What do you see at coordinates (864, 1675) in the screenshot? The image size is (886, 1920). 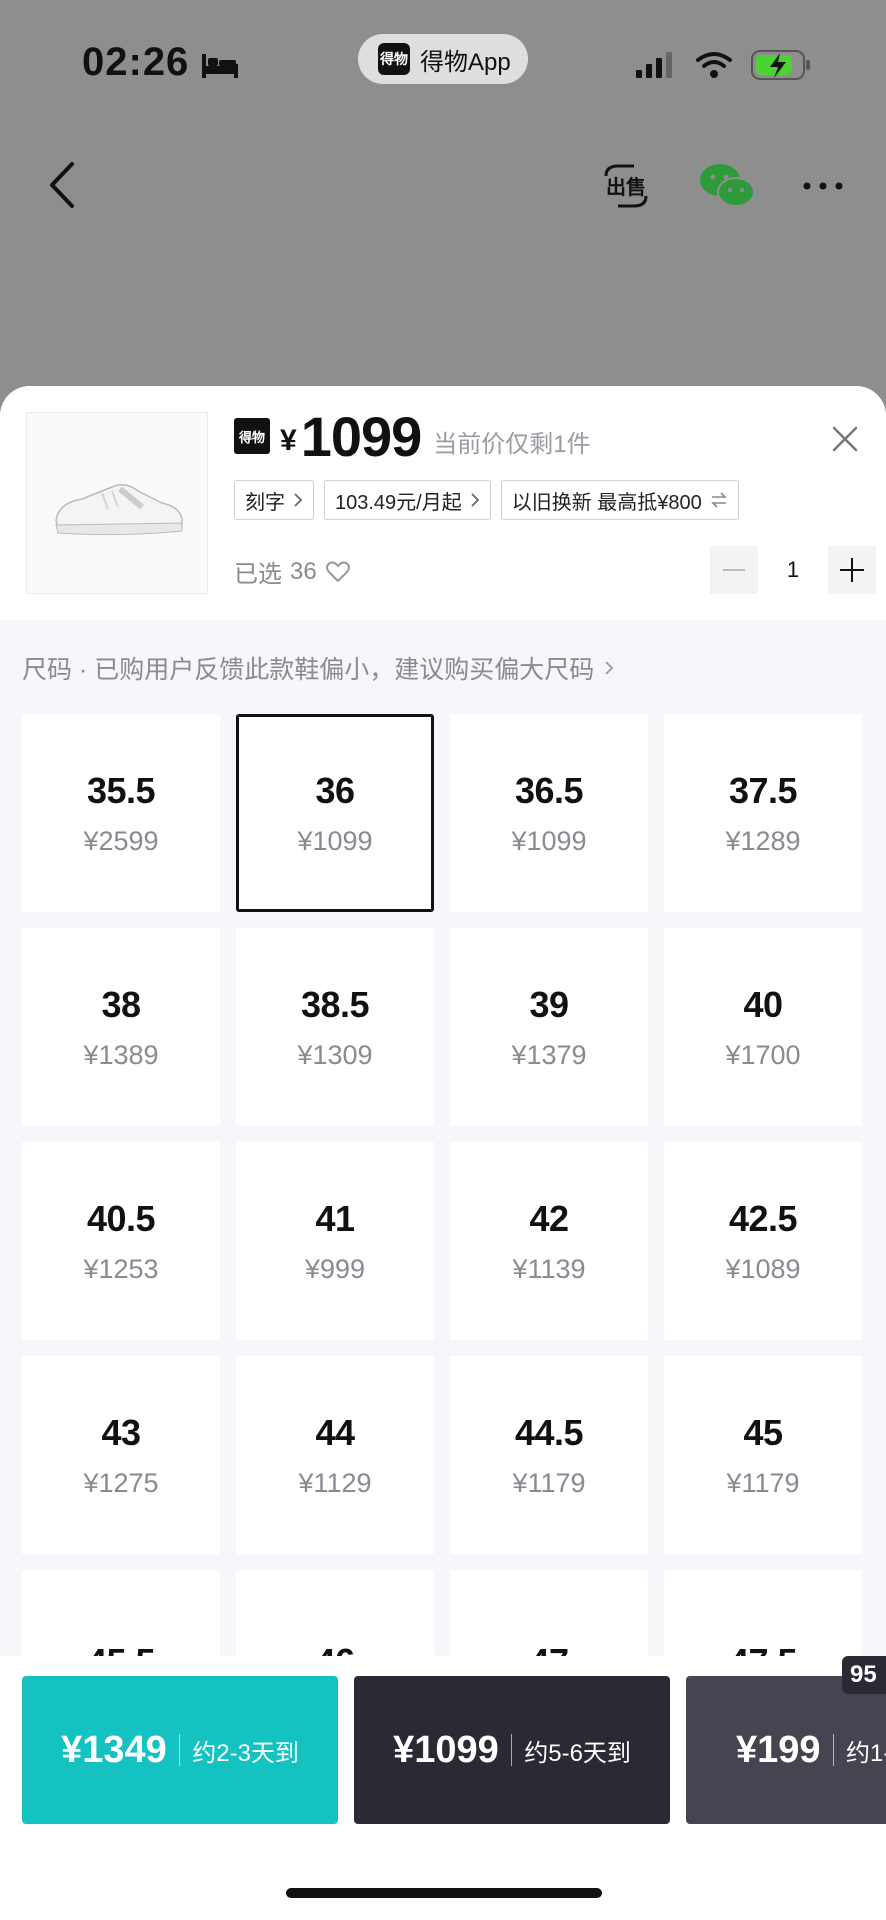 I see `condition-badge: 95` at bounding box center [864, 1675].